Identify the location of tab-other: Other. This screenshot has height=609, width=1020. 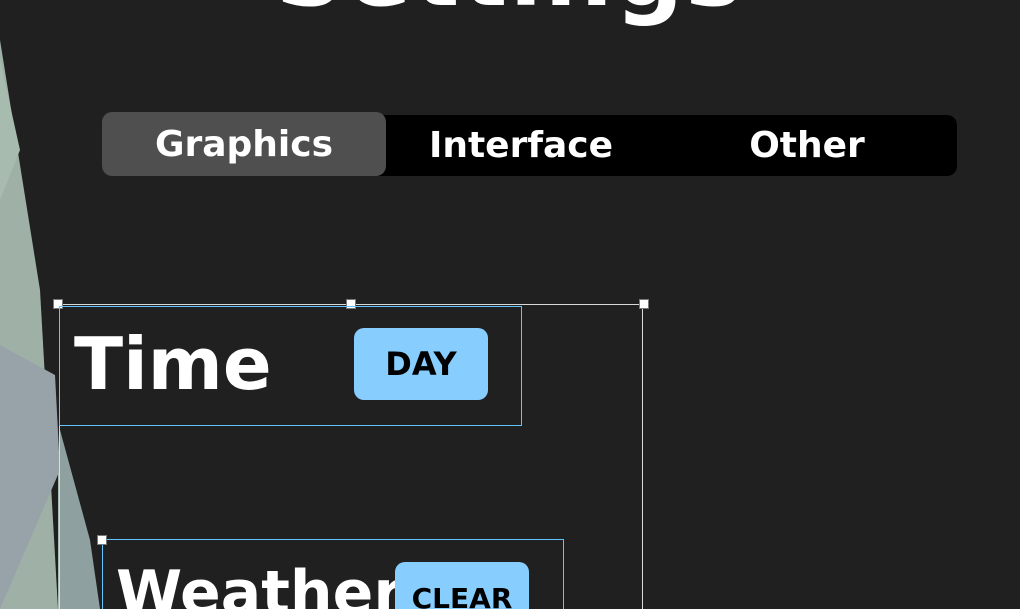
(807, 145).